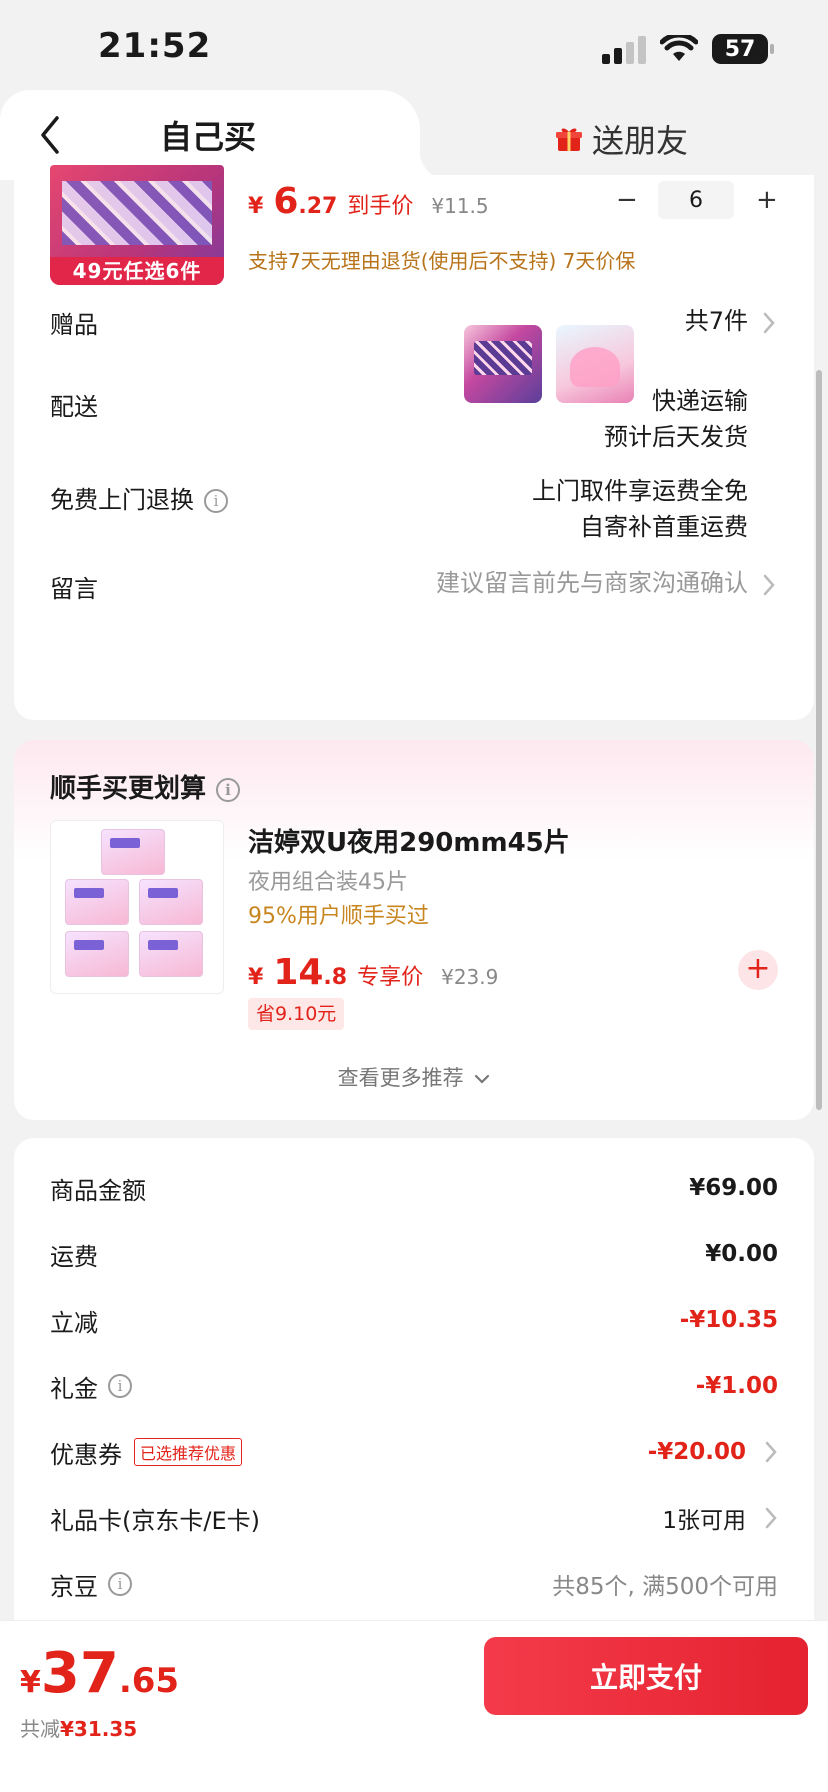  I want to click on cash-label-wrap: 礼金 i, so click(91, 1386).